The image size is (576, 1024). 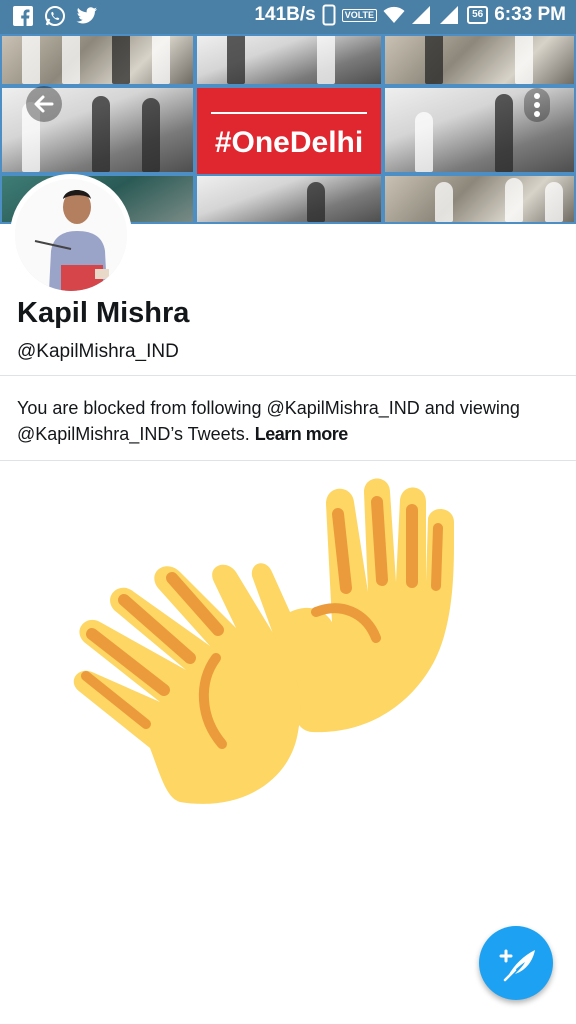 I want to click on system-status: 141B/s VOLTE 56 6:33 PM, so click(x=410, y=15).